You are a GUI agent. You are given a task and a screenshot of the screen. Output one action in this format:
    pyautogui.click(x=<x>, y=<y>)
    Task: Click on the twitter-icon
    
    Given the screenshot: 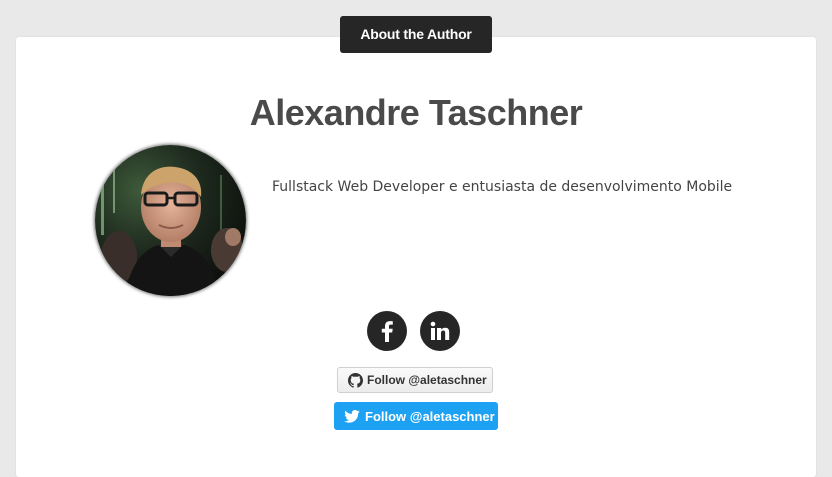 What is the action you would take?
    pyautogui.click(x=352, y=416)
    